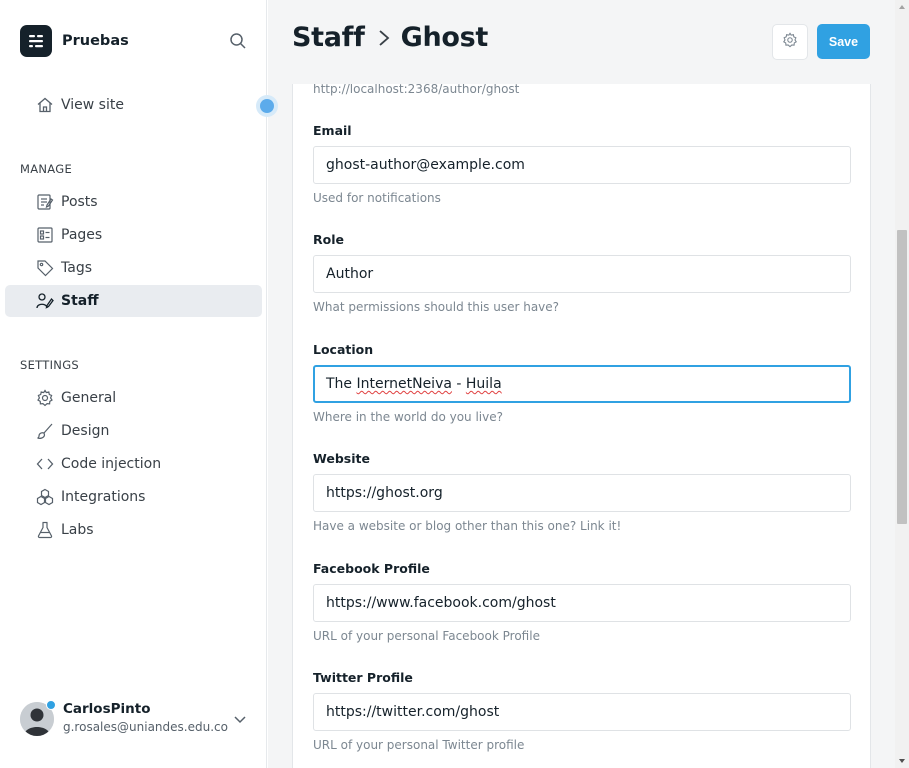 The image size is (909, 768). What do you see at coordinates (79, 202) in the screenshot?
I see `sidebar-item-label: Posts` at bounding box center [79, 202].